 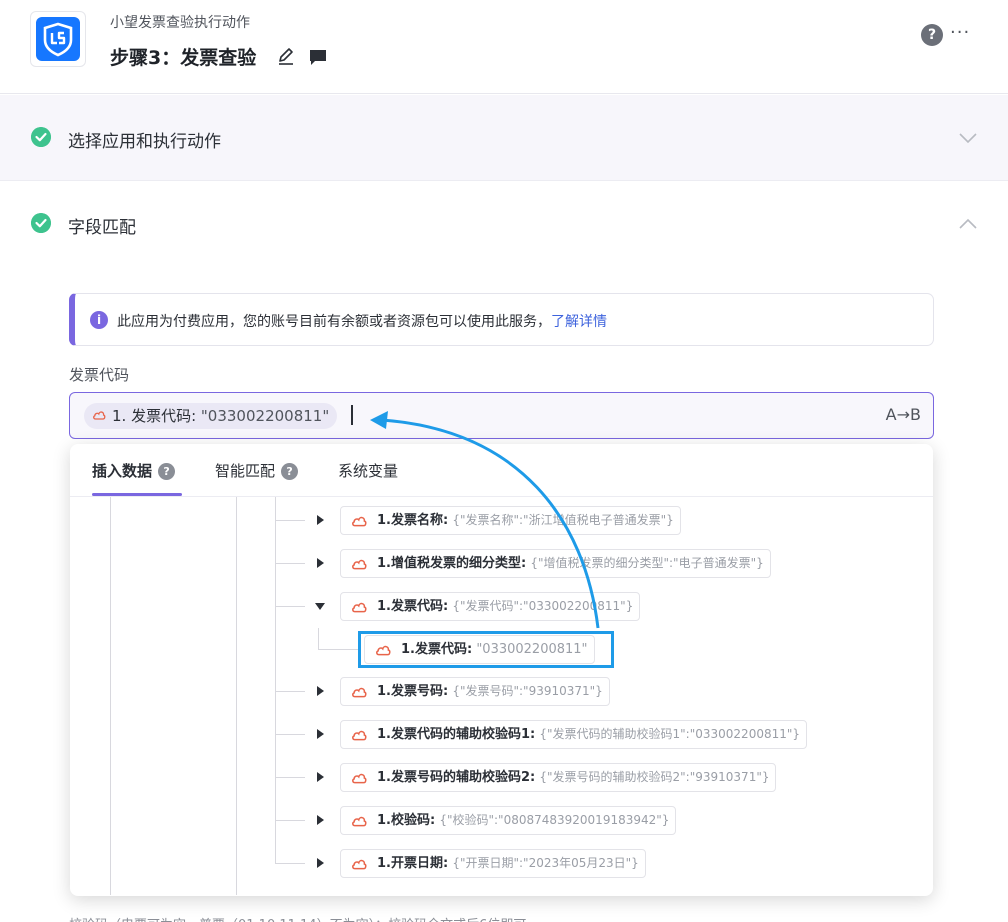 I want to click on invoice-code-input: 1. 发票代码: "033002200811" A→B, so click(x=501, y=415).